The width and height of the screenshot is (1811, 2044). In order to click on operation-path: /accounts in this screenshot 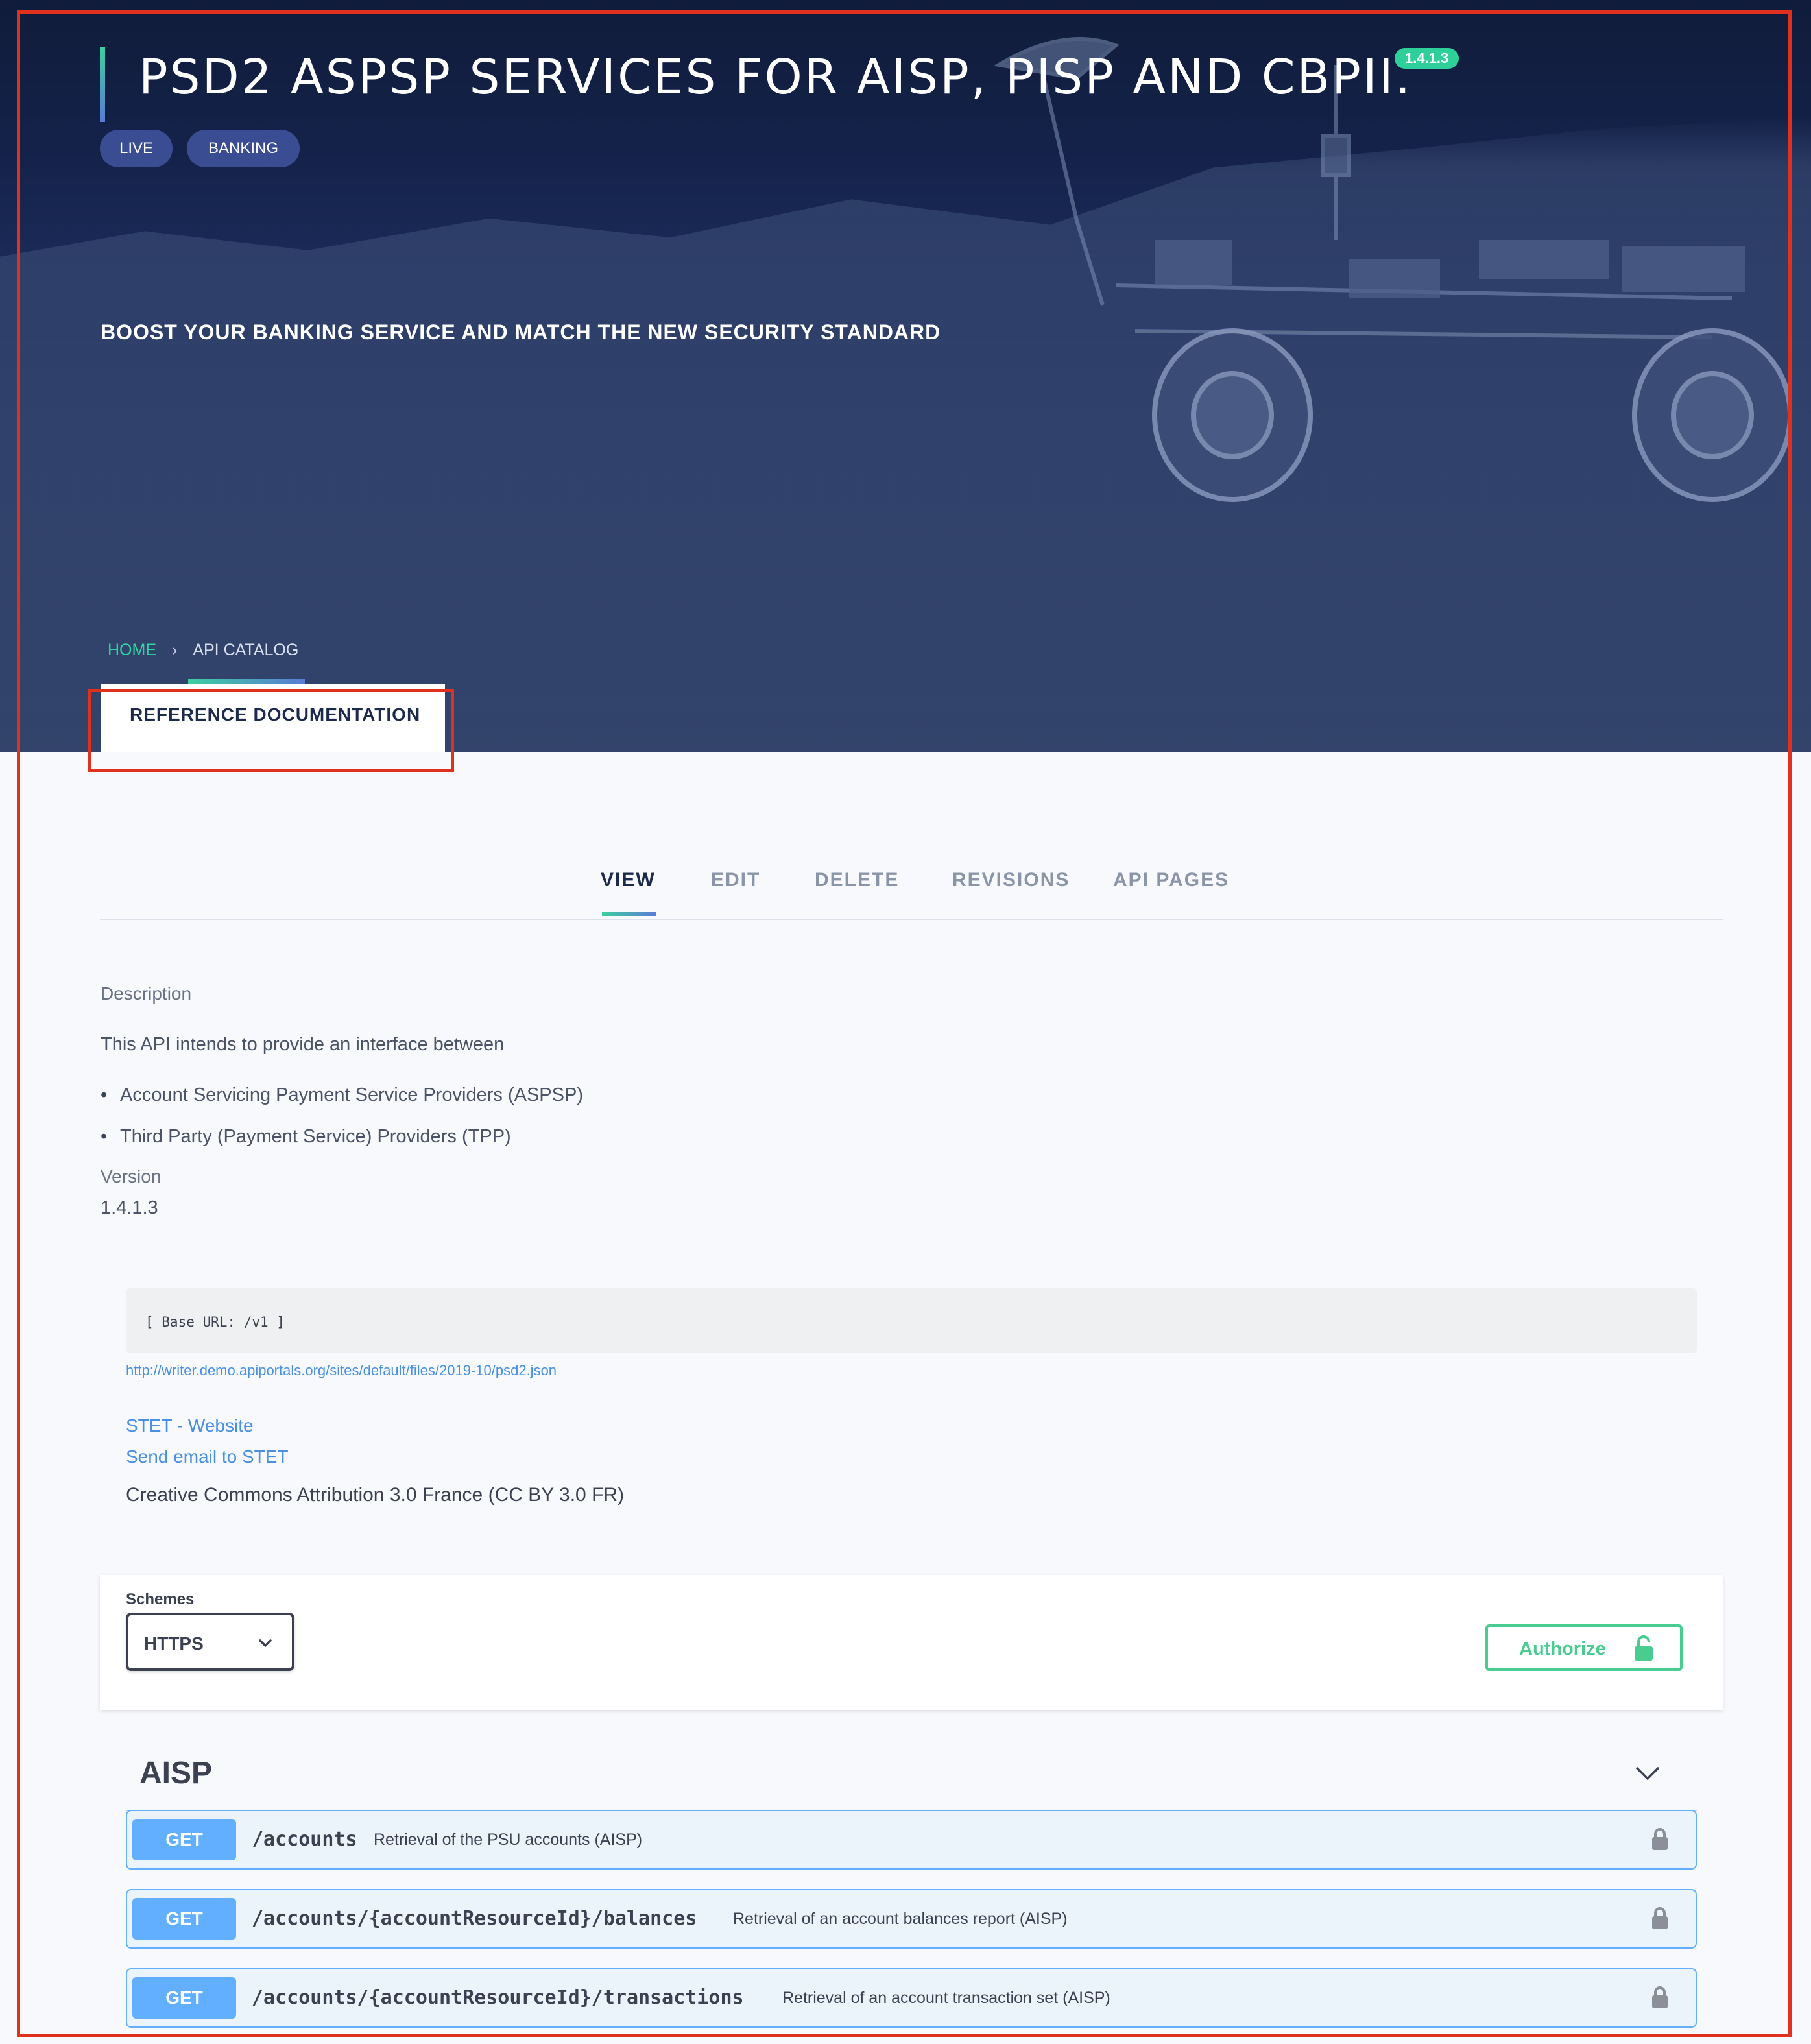, I will do `click(304, 1839)`.